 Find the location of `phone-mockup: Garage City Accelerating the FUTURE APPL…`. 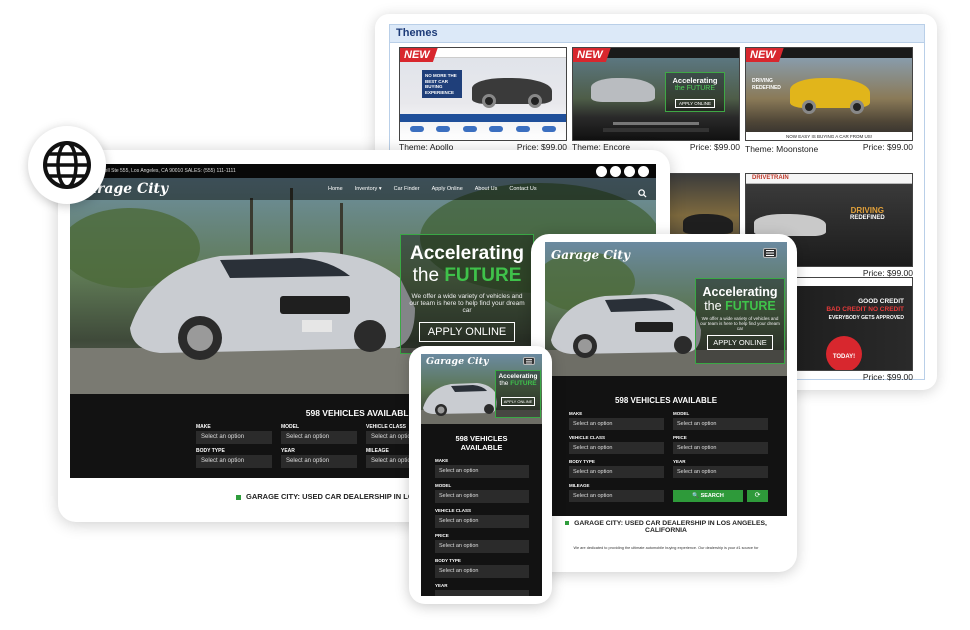

phone-mockup: Garage City Accelerating the FUTURE APPL… is located at coordinates (480, 475).